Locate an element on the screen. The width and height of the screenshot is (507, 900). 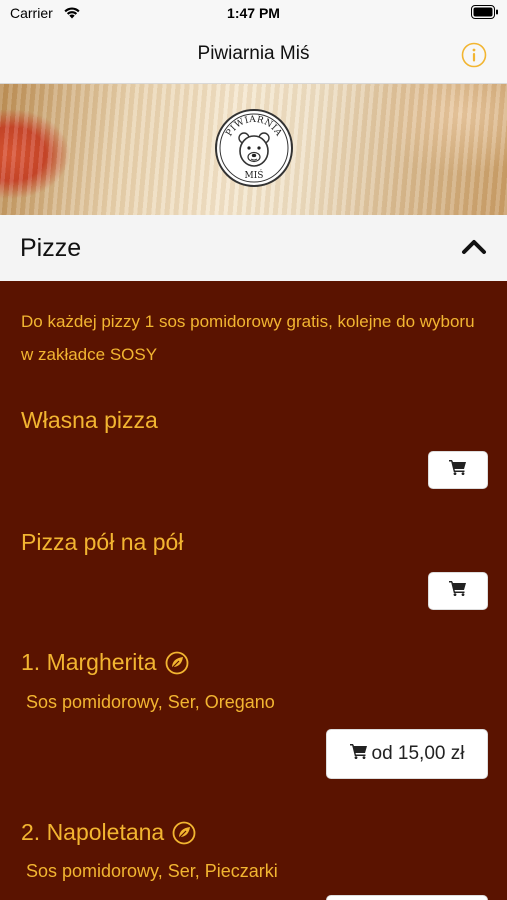
clock: 1:47 PM is located at coordinates (253, 13).